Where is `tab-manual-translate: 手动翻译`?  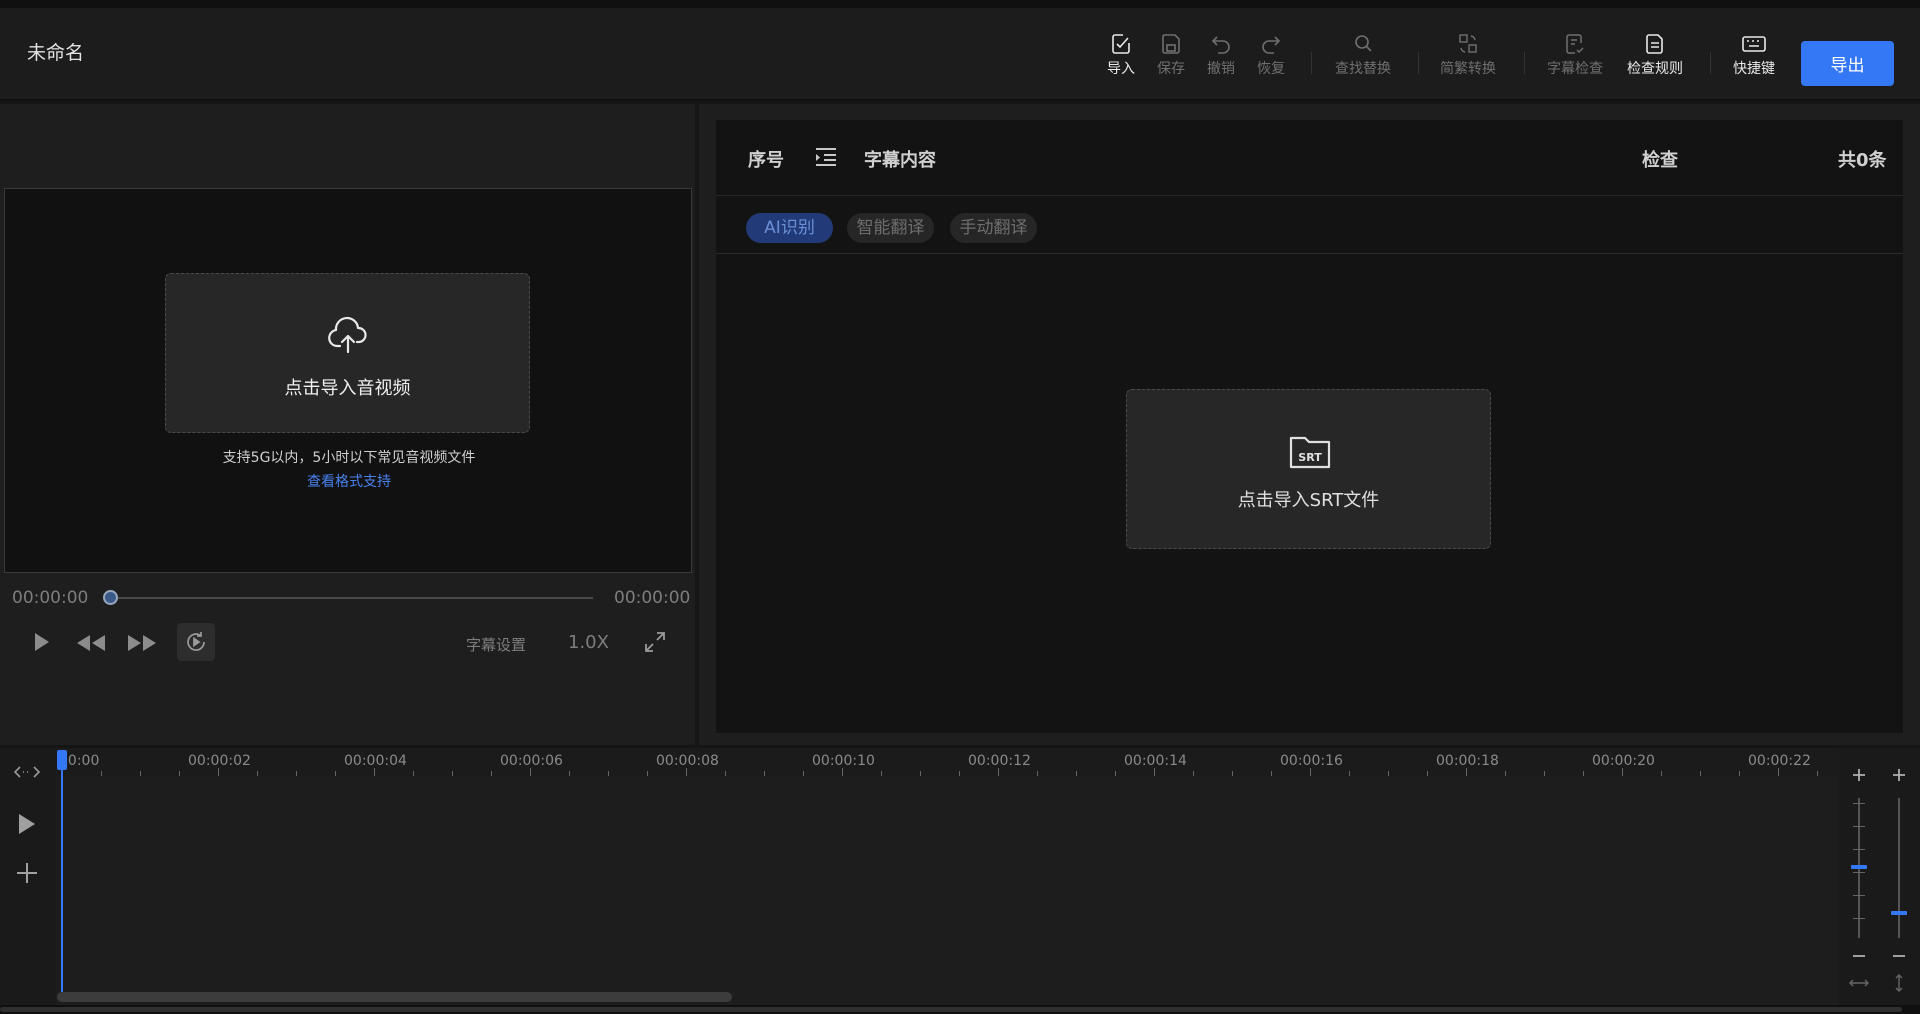 tab-manual-translate: 手动翻译 is located at coordinates (993, 228).